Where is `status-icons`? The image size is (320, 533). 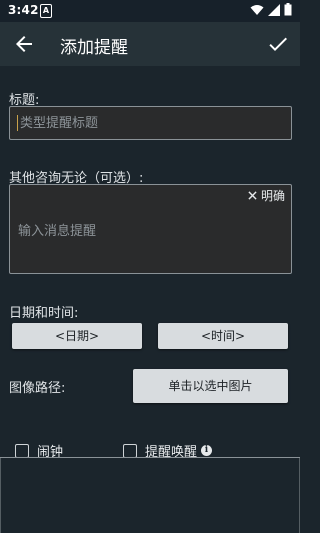 status-icons is located at coordinates (271, 9).